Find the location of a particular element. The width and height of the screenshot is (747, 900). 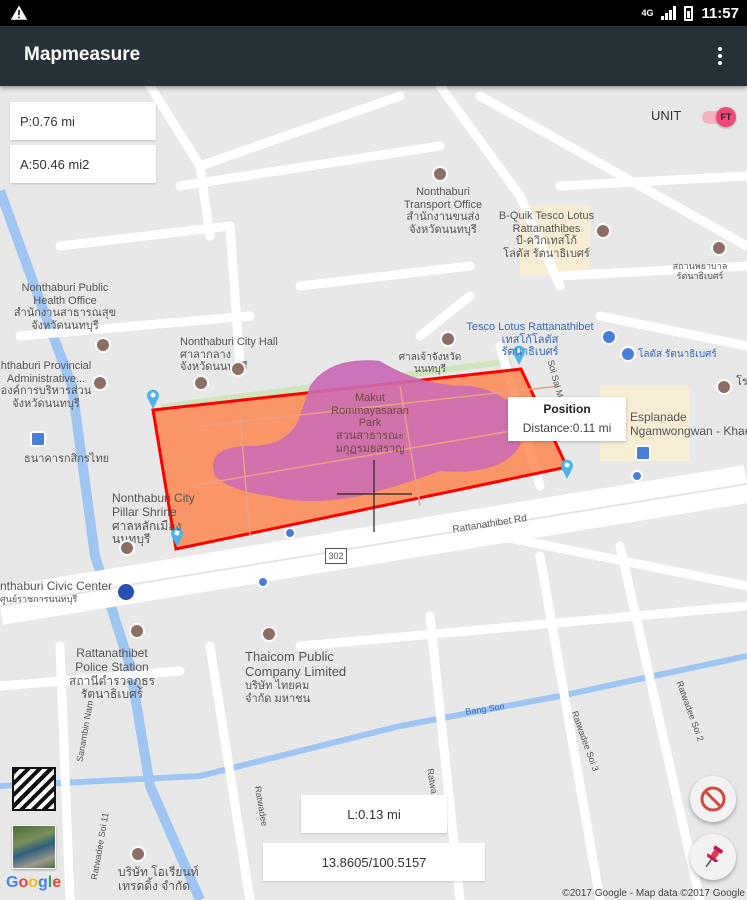

fill-pattern-button is located at coordinates (34, 789).